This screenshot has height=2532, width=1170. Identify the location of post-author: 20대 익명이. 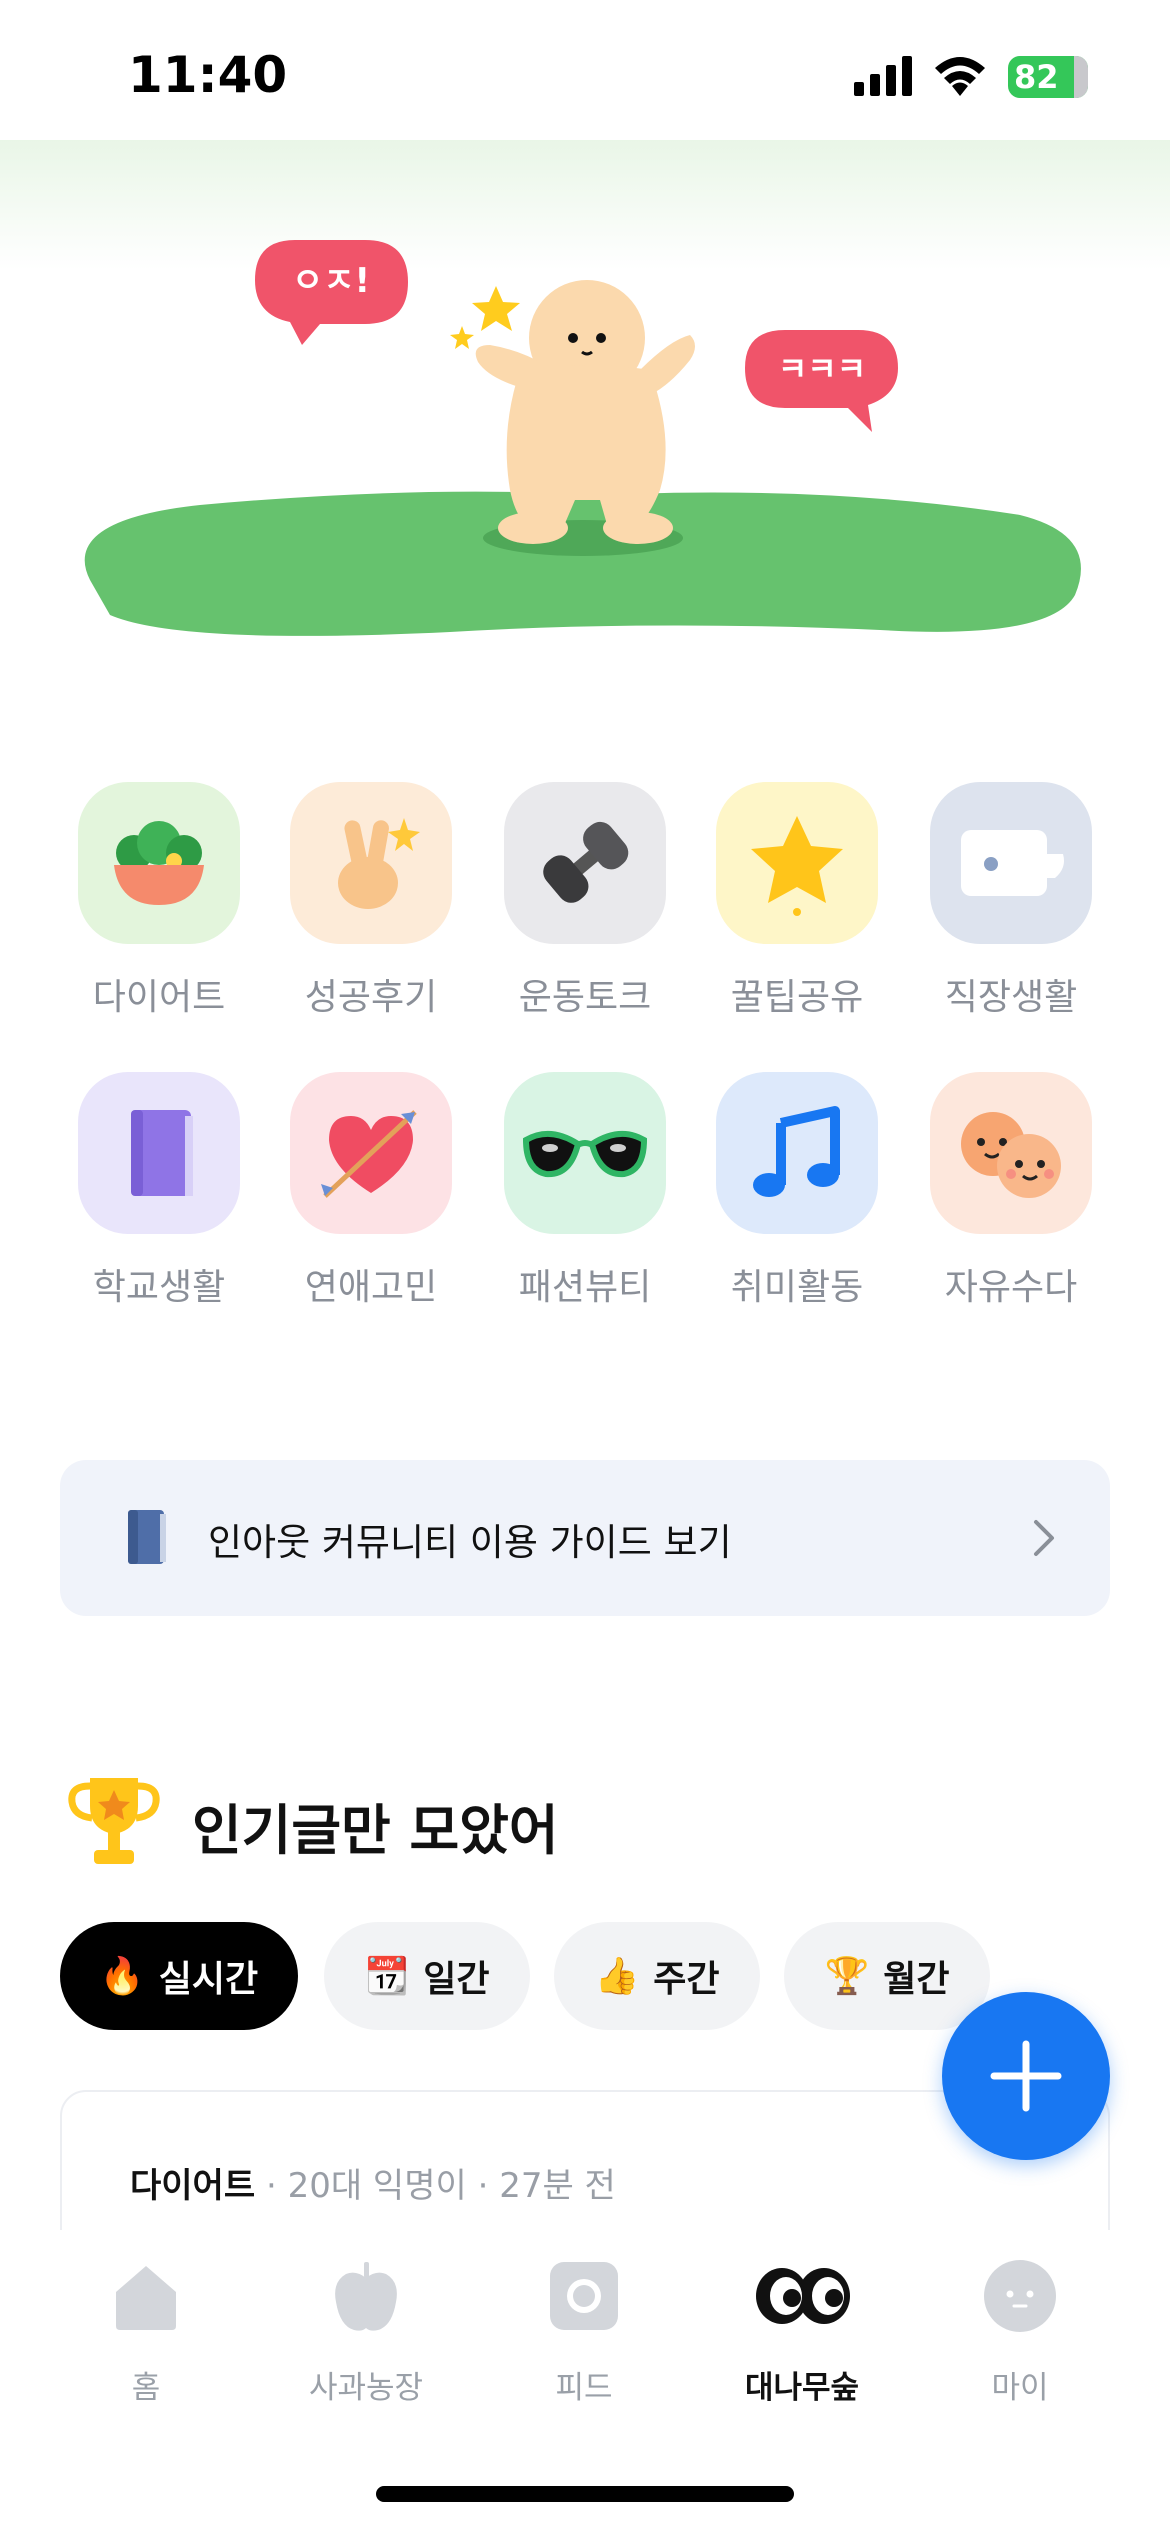
(377, 2186).